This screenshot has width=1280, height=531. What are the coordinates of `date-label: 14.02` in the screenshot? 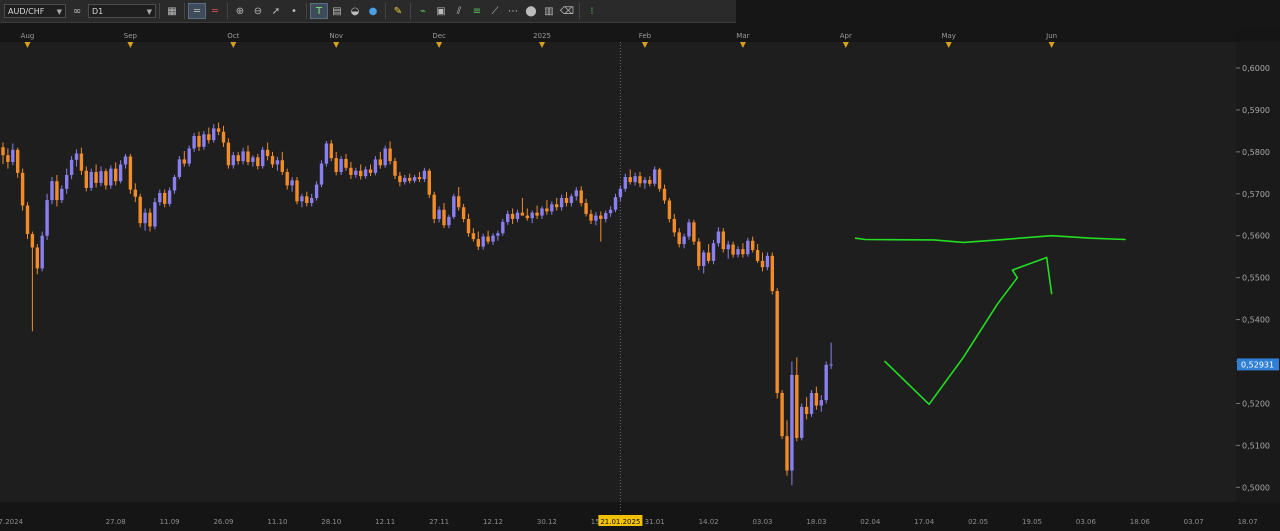 It's located at (709, 522).